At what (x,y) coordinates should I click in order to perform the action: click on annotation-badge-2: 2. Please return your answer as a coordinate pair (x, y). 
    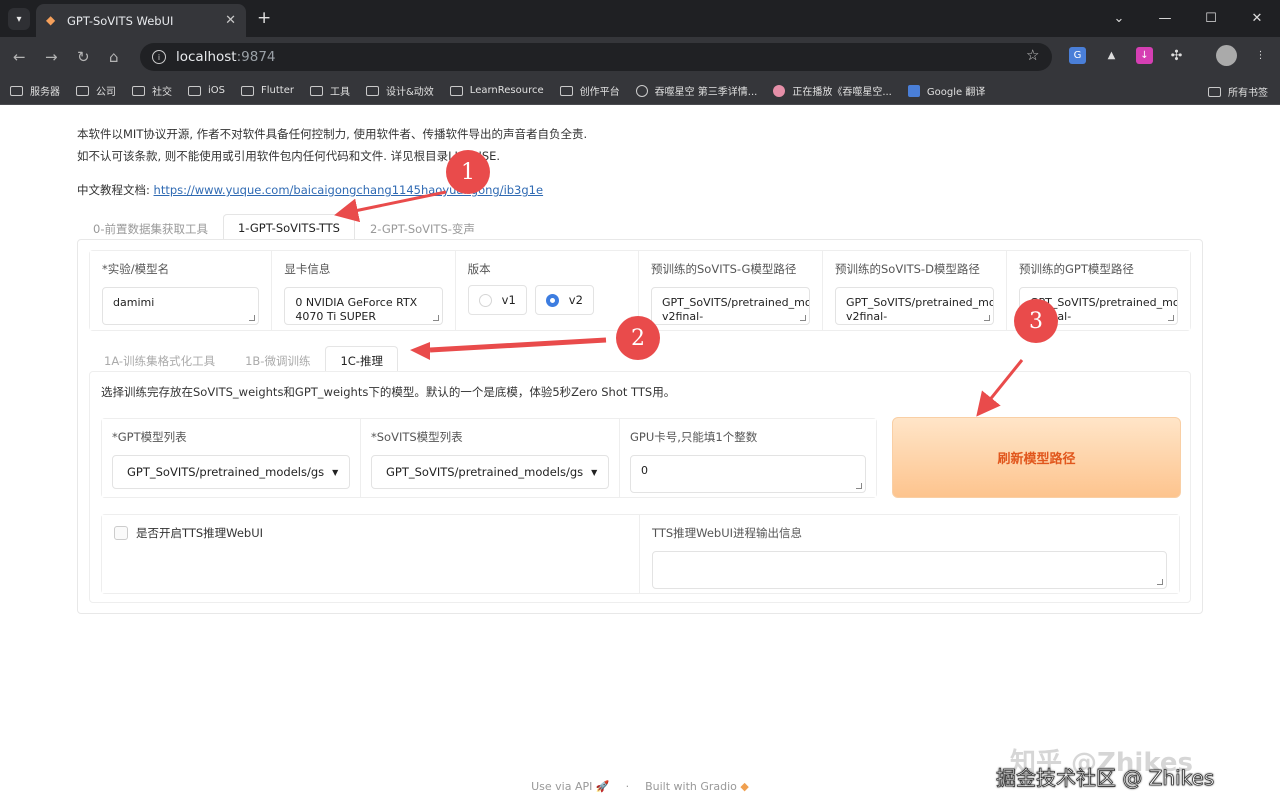
    Looking at the image, I should click on (638, 338).